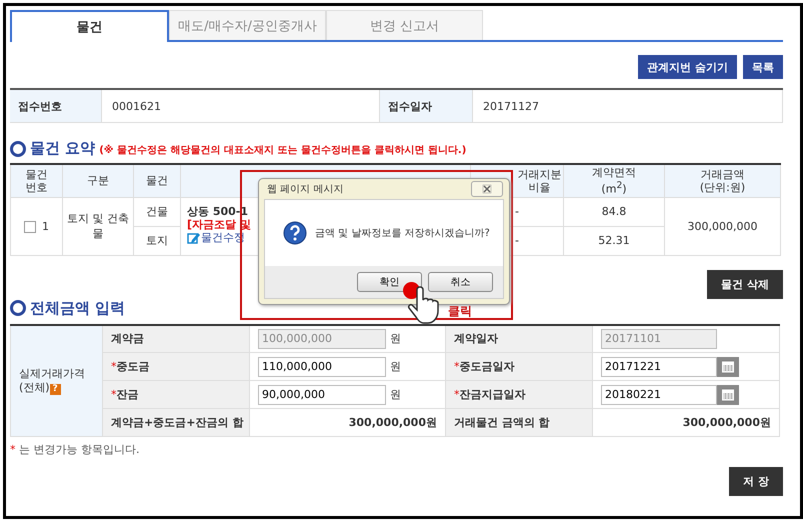  What do you see at coordinates (614, 181) in the screenshot?
I see `column-header: 계약면적 (m$^{2}$)` at bounding box center [614, 181].